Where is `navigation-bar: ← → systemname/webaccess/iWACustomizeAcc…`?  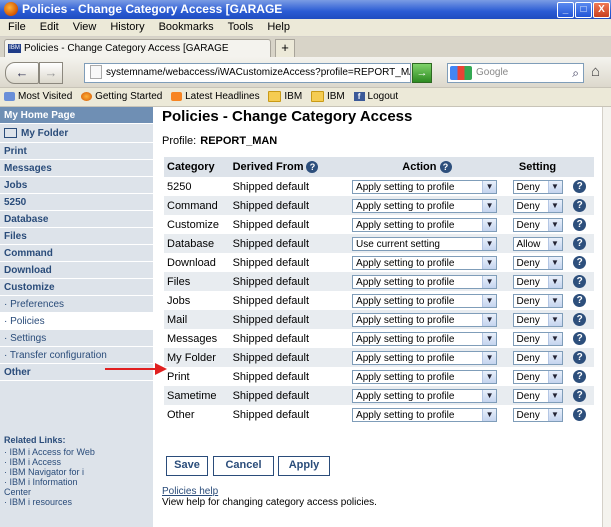 navigation-bar: ← → systemname/webaccess/iWACustomizeAcc… is located at coordinates (305, 72).